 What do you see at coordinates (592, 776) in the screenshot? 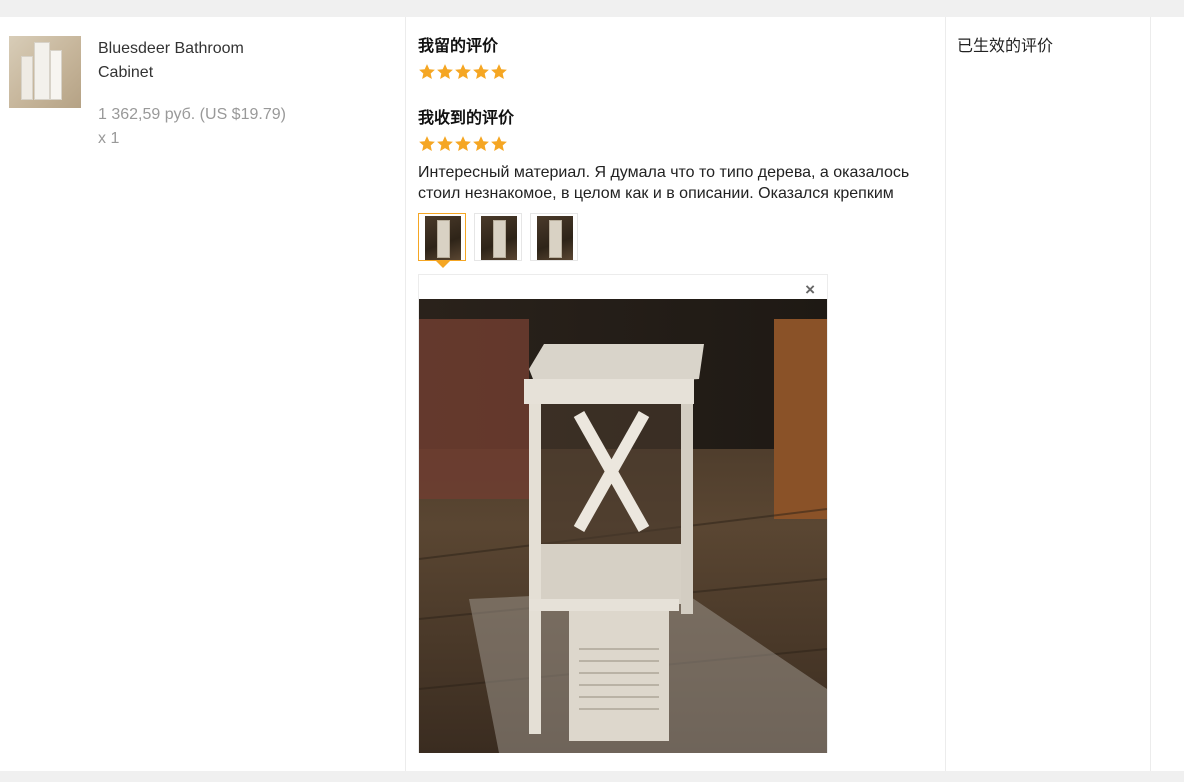
I see `bottom-band` at bounding box center [592, 776].